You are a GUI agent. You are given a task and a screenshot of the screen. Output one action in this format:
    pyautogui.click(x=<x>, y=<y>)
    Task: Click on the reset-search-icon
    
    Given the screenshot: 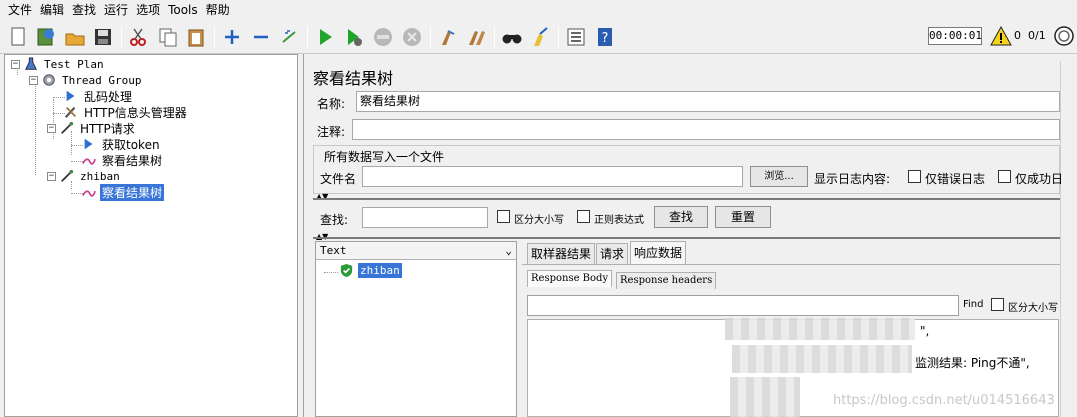 What is the action you would take?
    pyautogui.click(x=541, y=37)
    